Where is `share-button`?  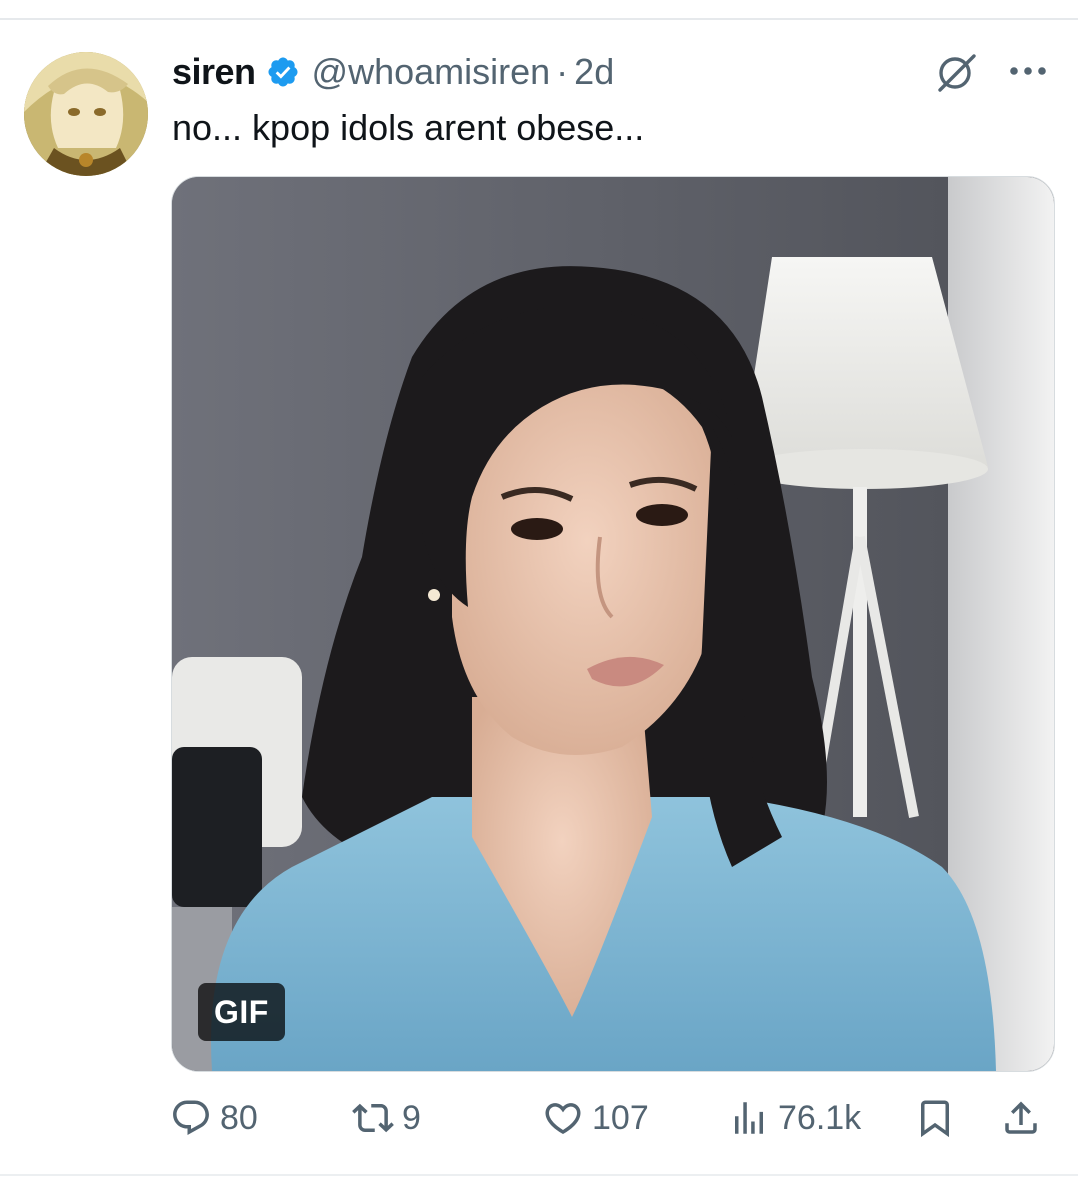
share-button is located at coordinates (1021, 1118).